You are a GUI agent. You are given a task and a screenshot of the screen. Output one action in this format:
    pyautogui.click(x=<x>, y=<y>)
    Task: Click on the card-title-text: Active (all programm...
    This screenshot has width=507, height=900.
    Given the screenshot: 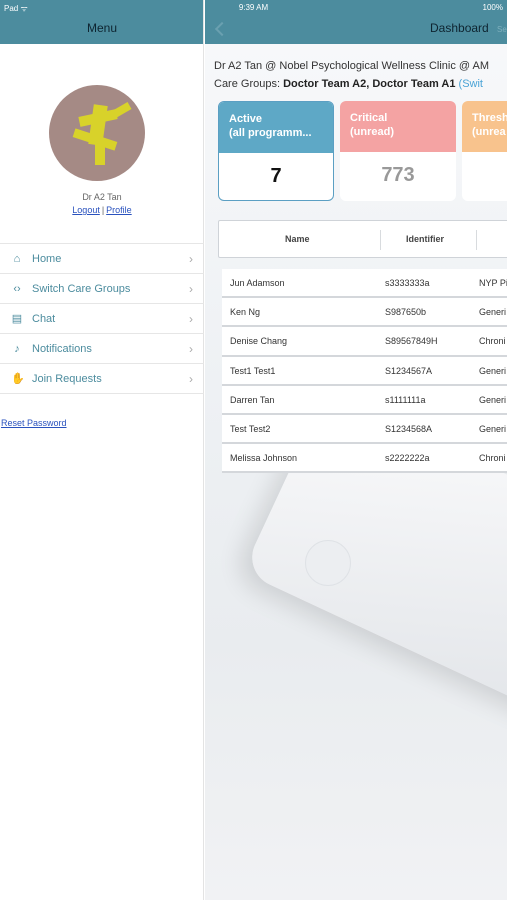 What is the action you would take?
    pyautogui.click(x=270, y=126)
    